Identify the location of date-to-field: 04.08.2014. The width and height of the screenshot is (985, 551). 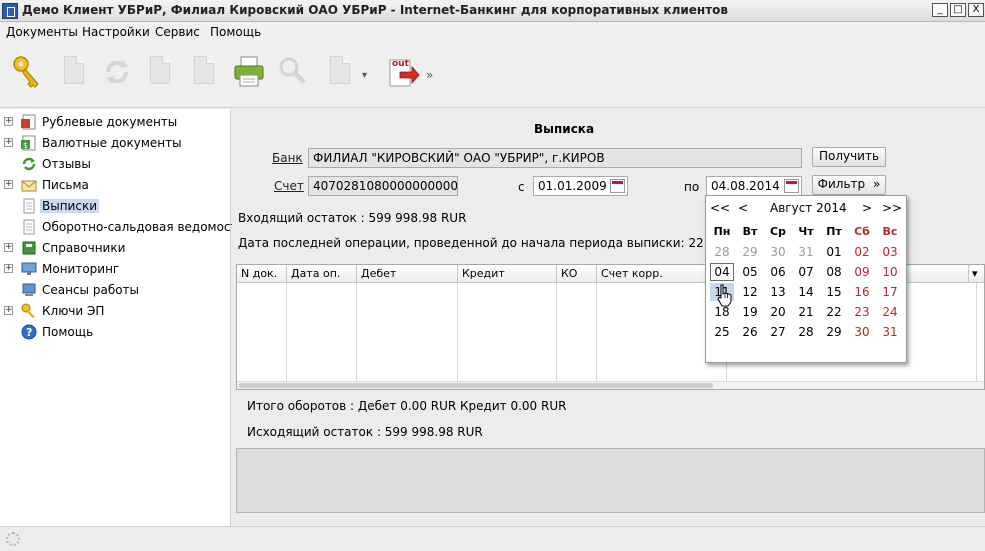
(754, 186).